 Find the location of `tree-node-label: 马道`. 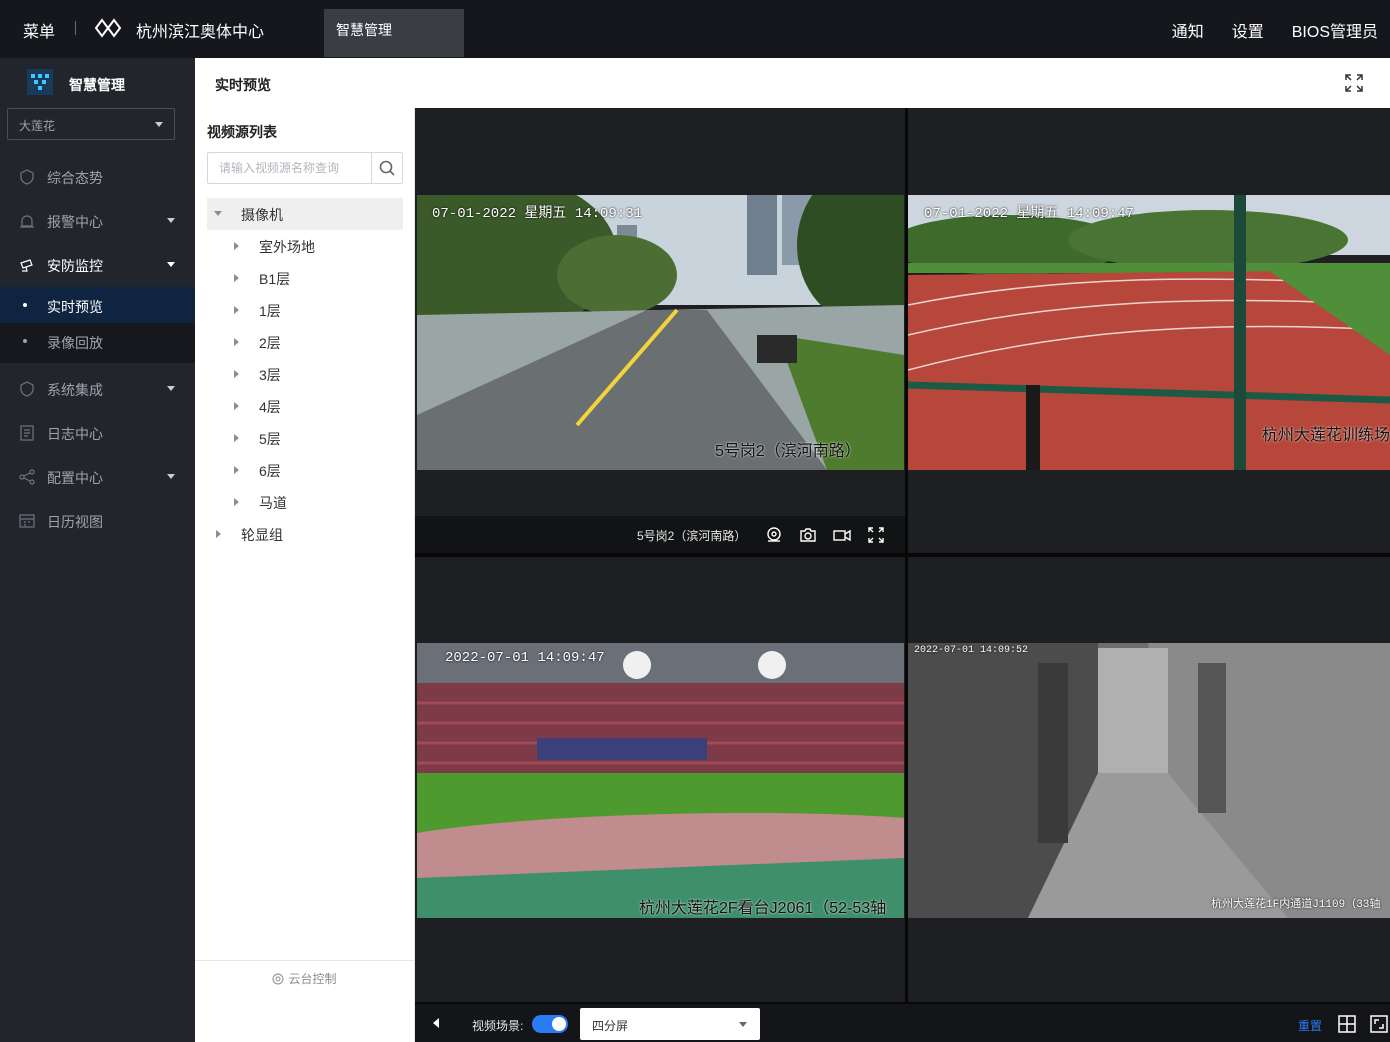

tree-node-label: 马道 is located at coordinates (273, 503).